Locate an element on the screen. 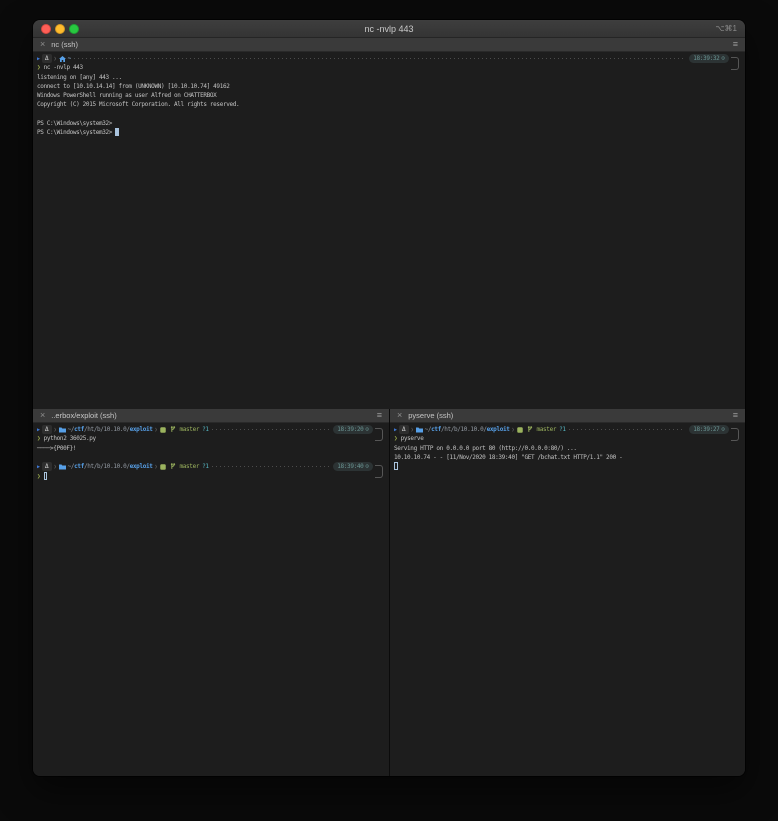  path-home: ~ is located at coordinates (69, 59).